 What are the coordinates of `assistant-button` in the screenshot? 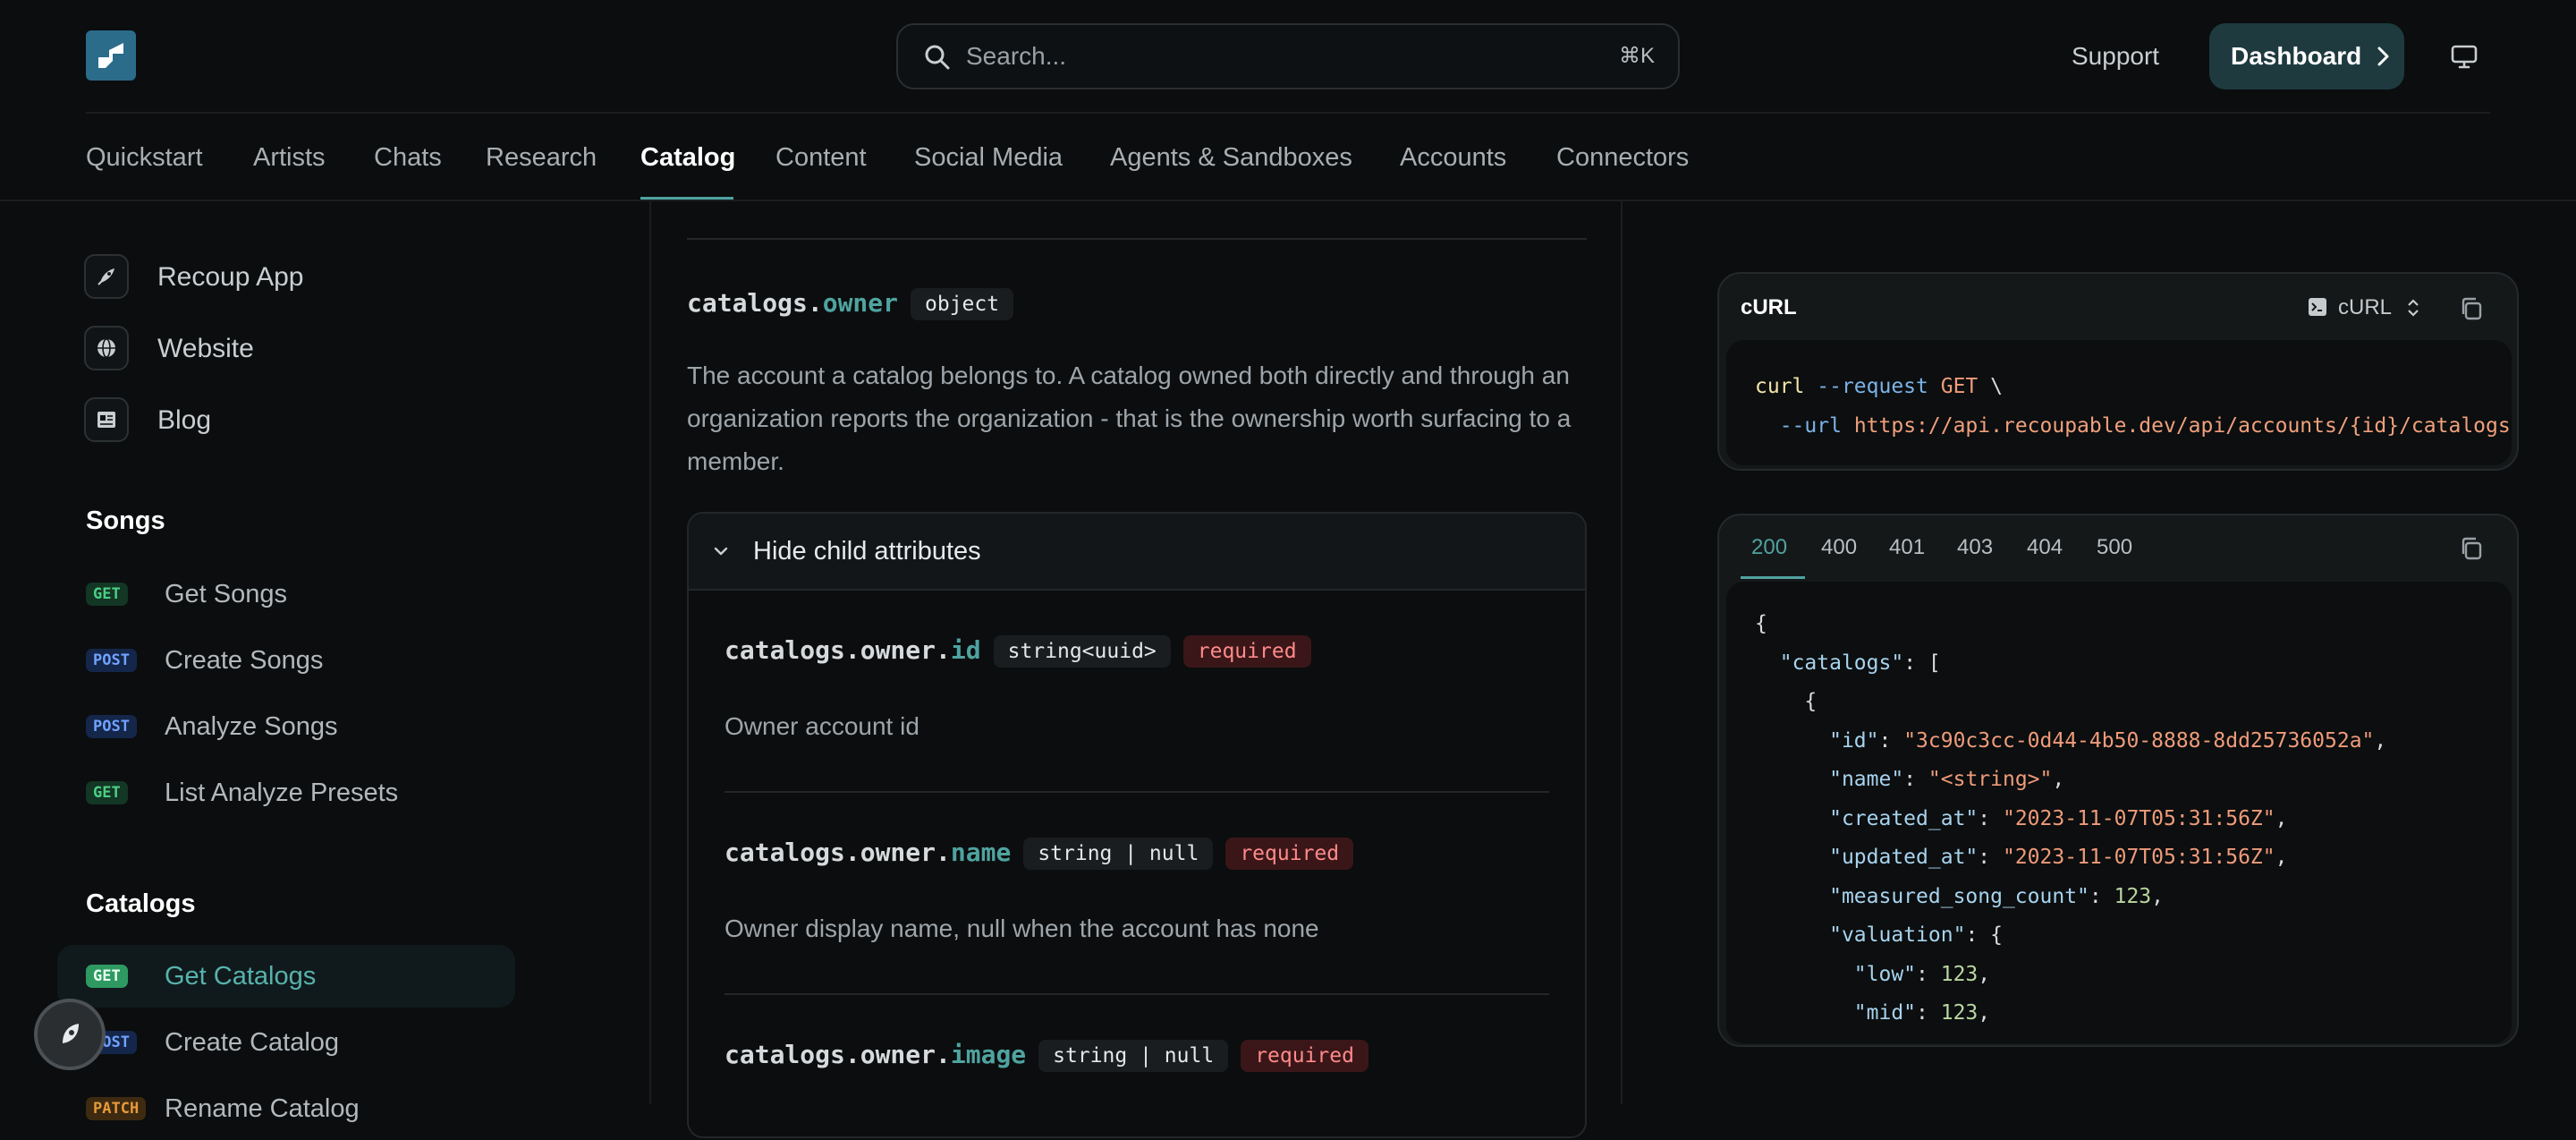 It's located at (70, 1034).